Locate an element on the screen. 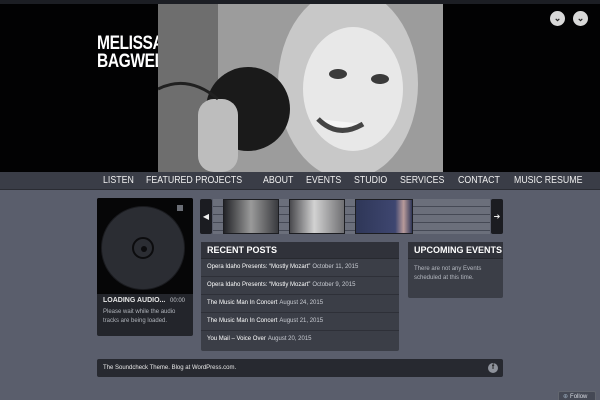  nav-item-services: SERVICES is located at coordinates (422, 181).